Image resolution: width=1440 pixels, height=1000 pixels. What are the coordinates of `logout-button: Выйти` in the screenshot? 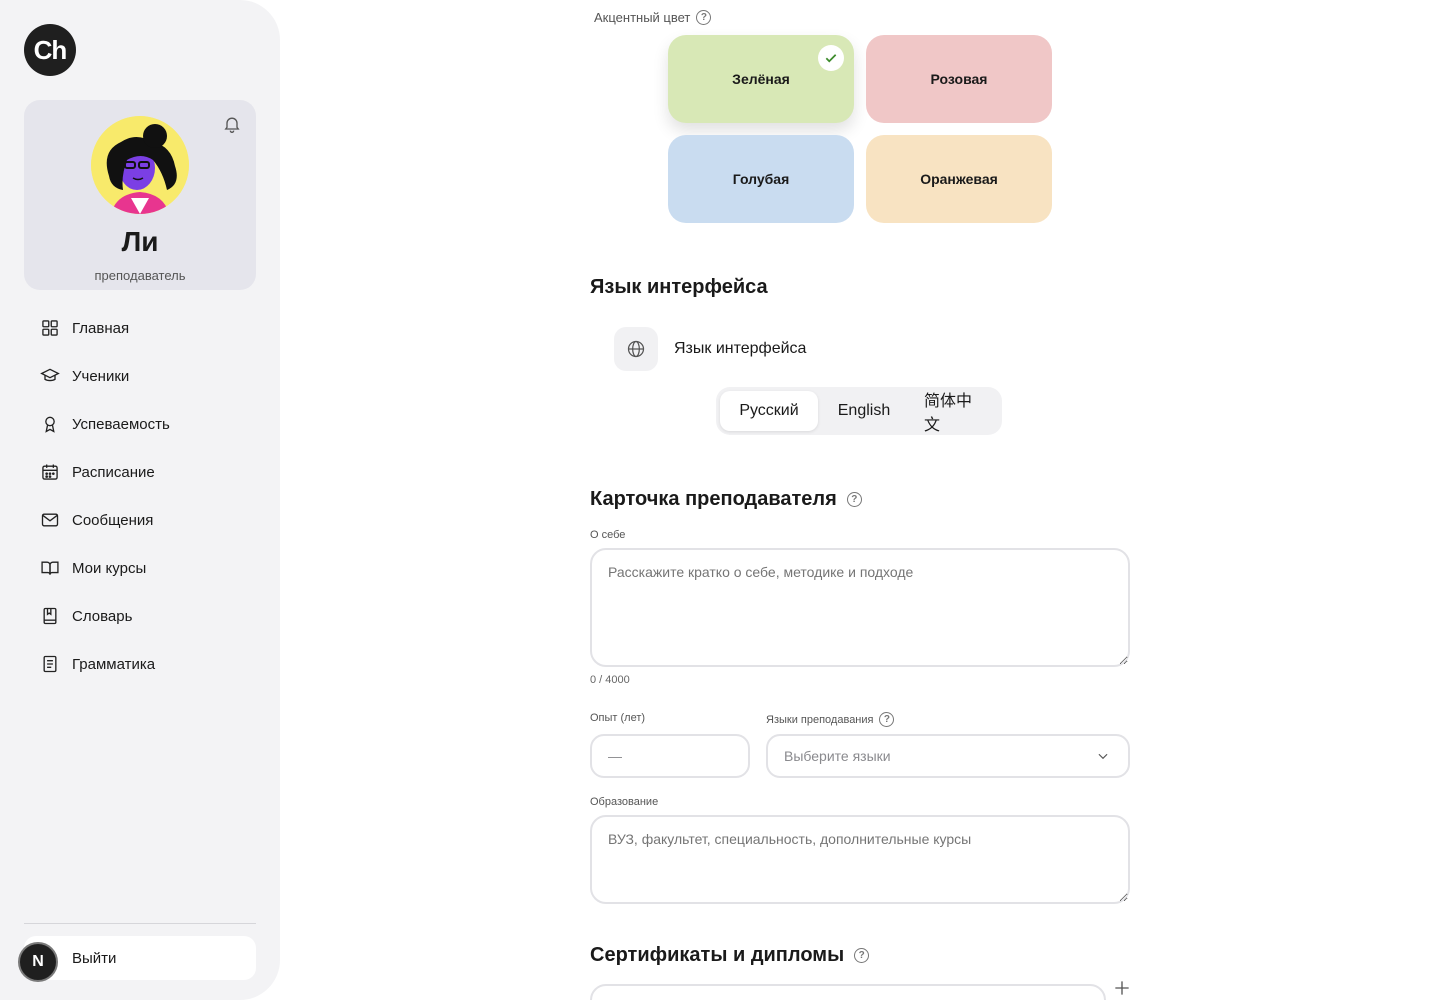 It's located at (140, 958).